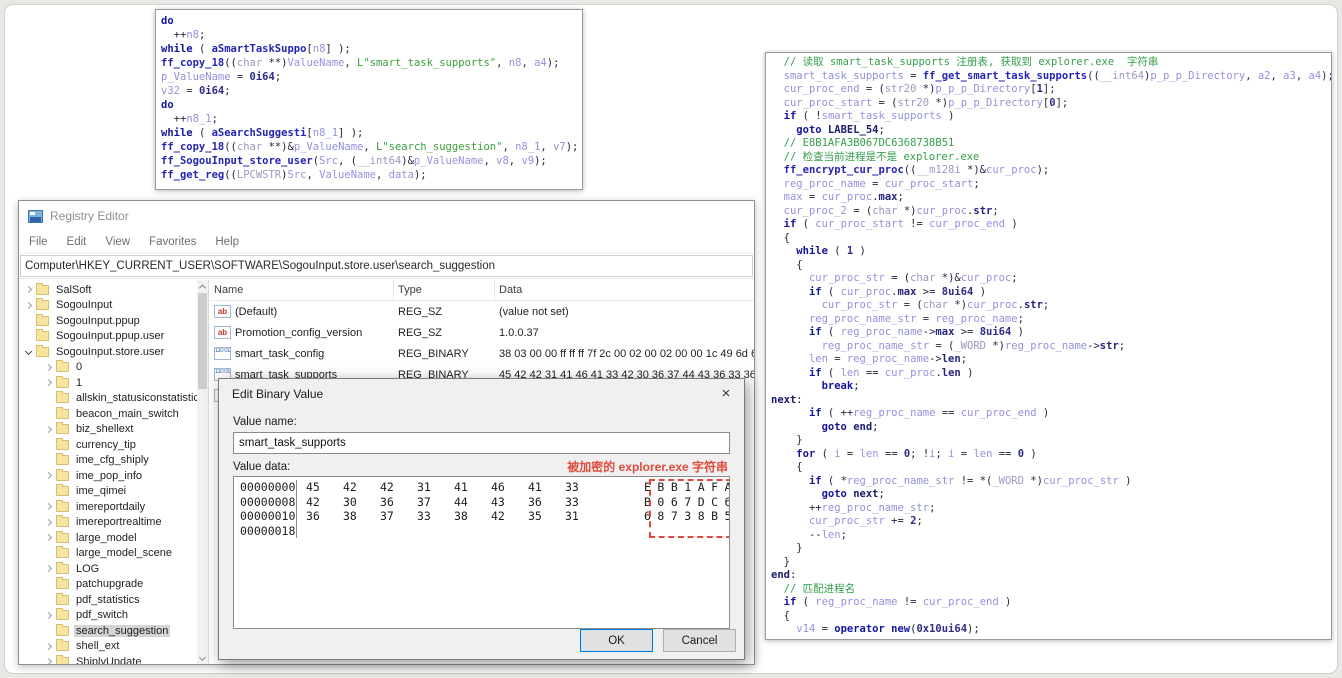 The image size is (1342, 678). I want to click on tree-item-label: SogouInput.ppup, so click(98, 320).